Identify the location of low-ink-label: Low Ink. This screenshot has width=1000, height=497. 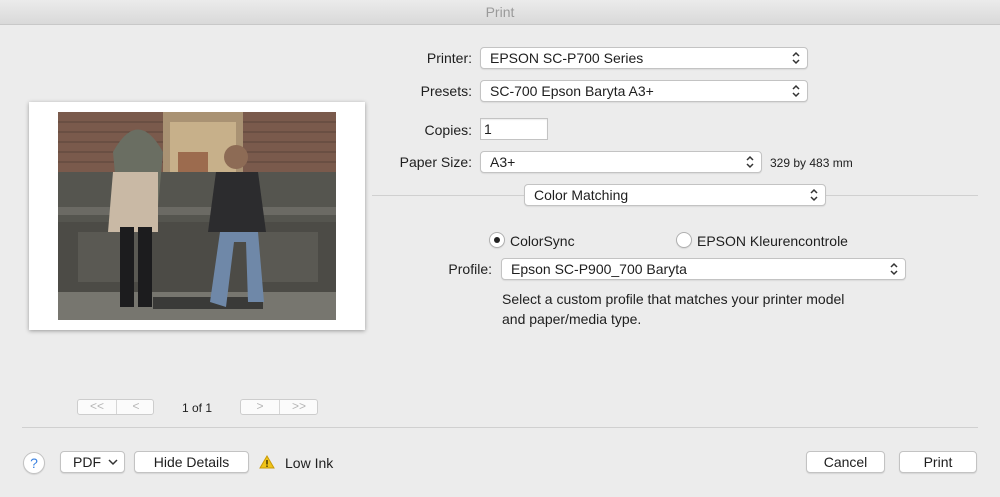
(325, 463).